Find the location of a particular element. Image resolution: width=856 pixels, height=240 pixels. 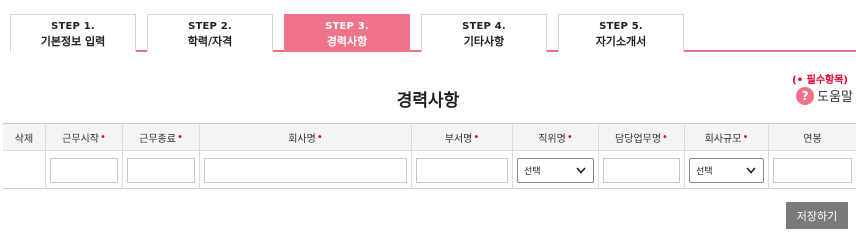

step-label: 경력사항 is located at coordinates (347, 41).